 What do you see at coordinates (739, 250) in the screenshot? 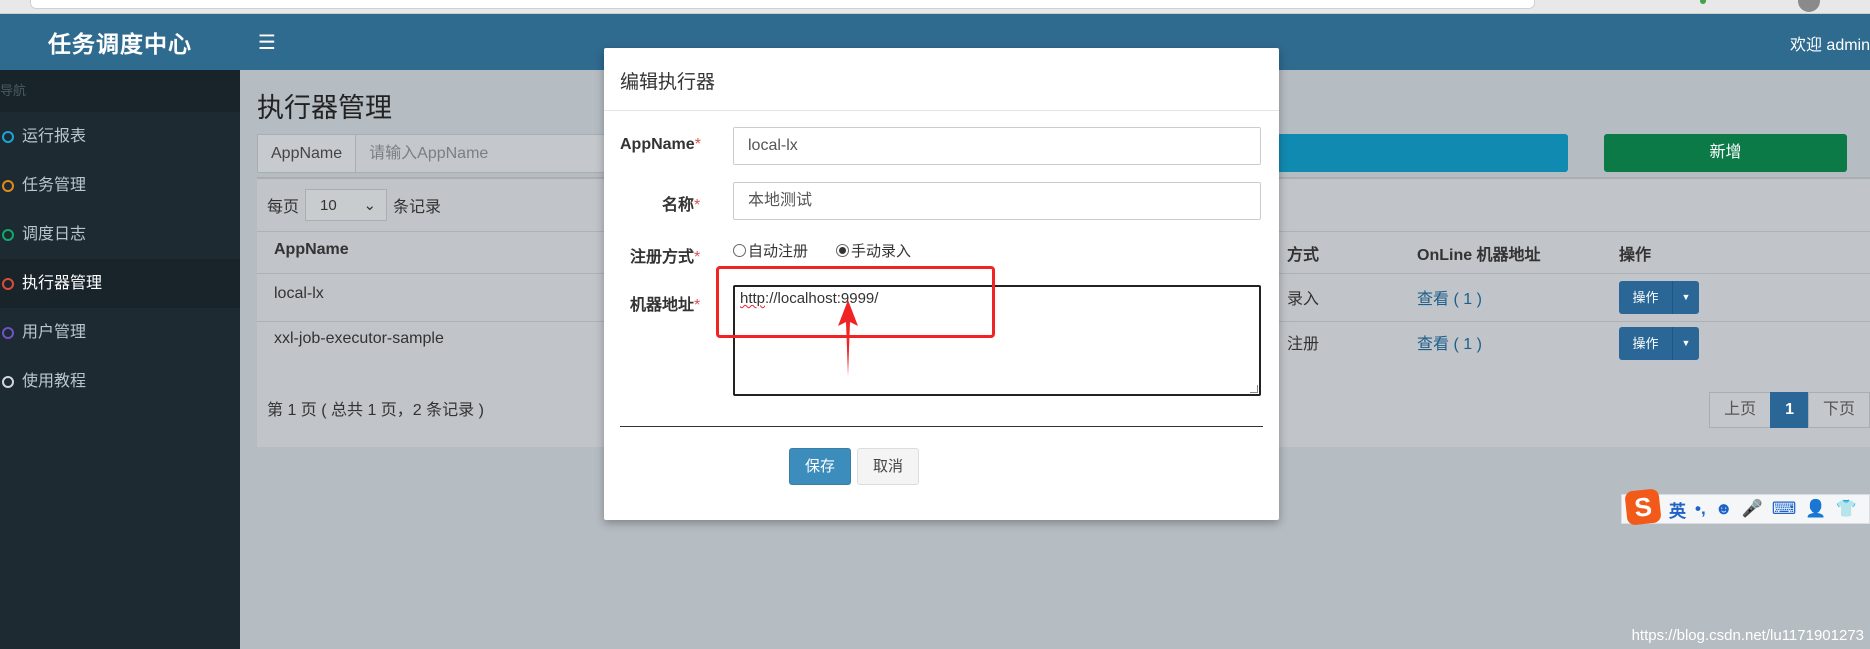
I see `radio-auto-register` at bounding box center [739, 250].